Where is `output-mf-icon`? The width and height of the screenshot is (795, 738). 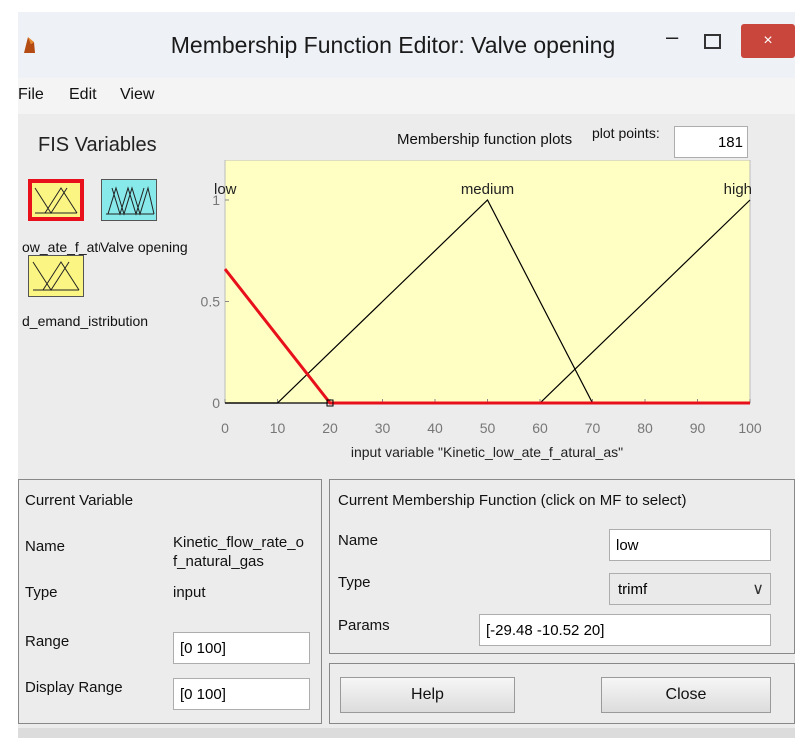
output-mf-icon is located at coordinates (130, 201).